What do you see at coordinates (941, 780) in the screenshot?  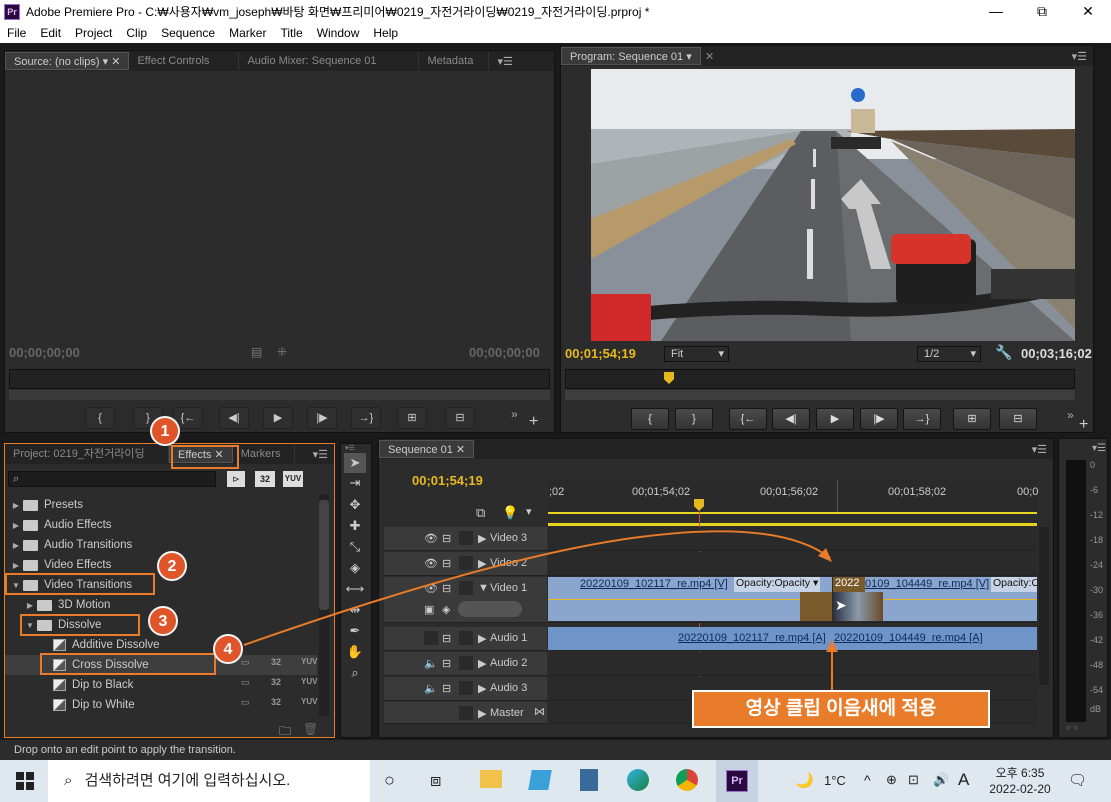 I see `volume-icon: 🔊` at bounding box center [941, 780].